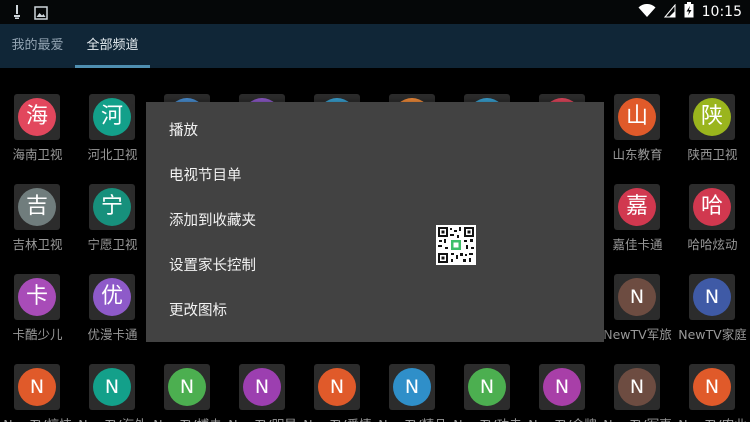  I want to click on channel-logo-icon: 哈, so click(712, 207).